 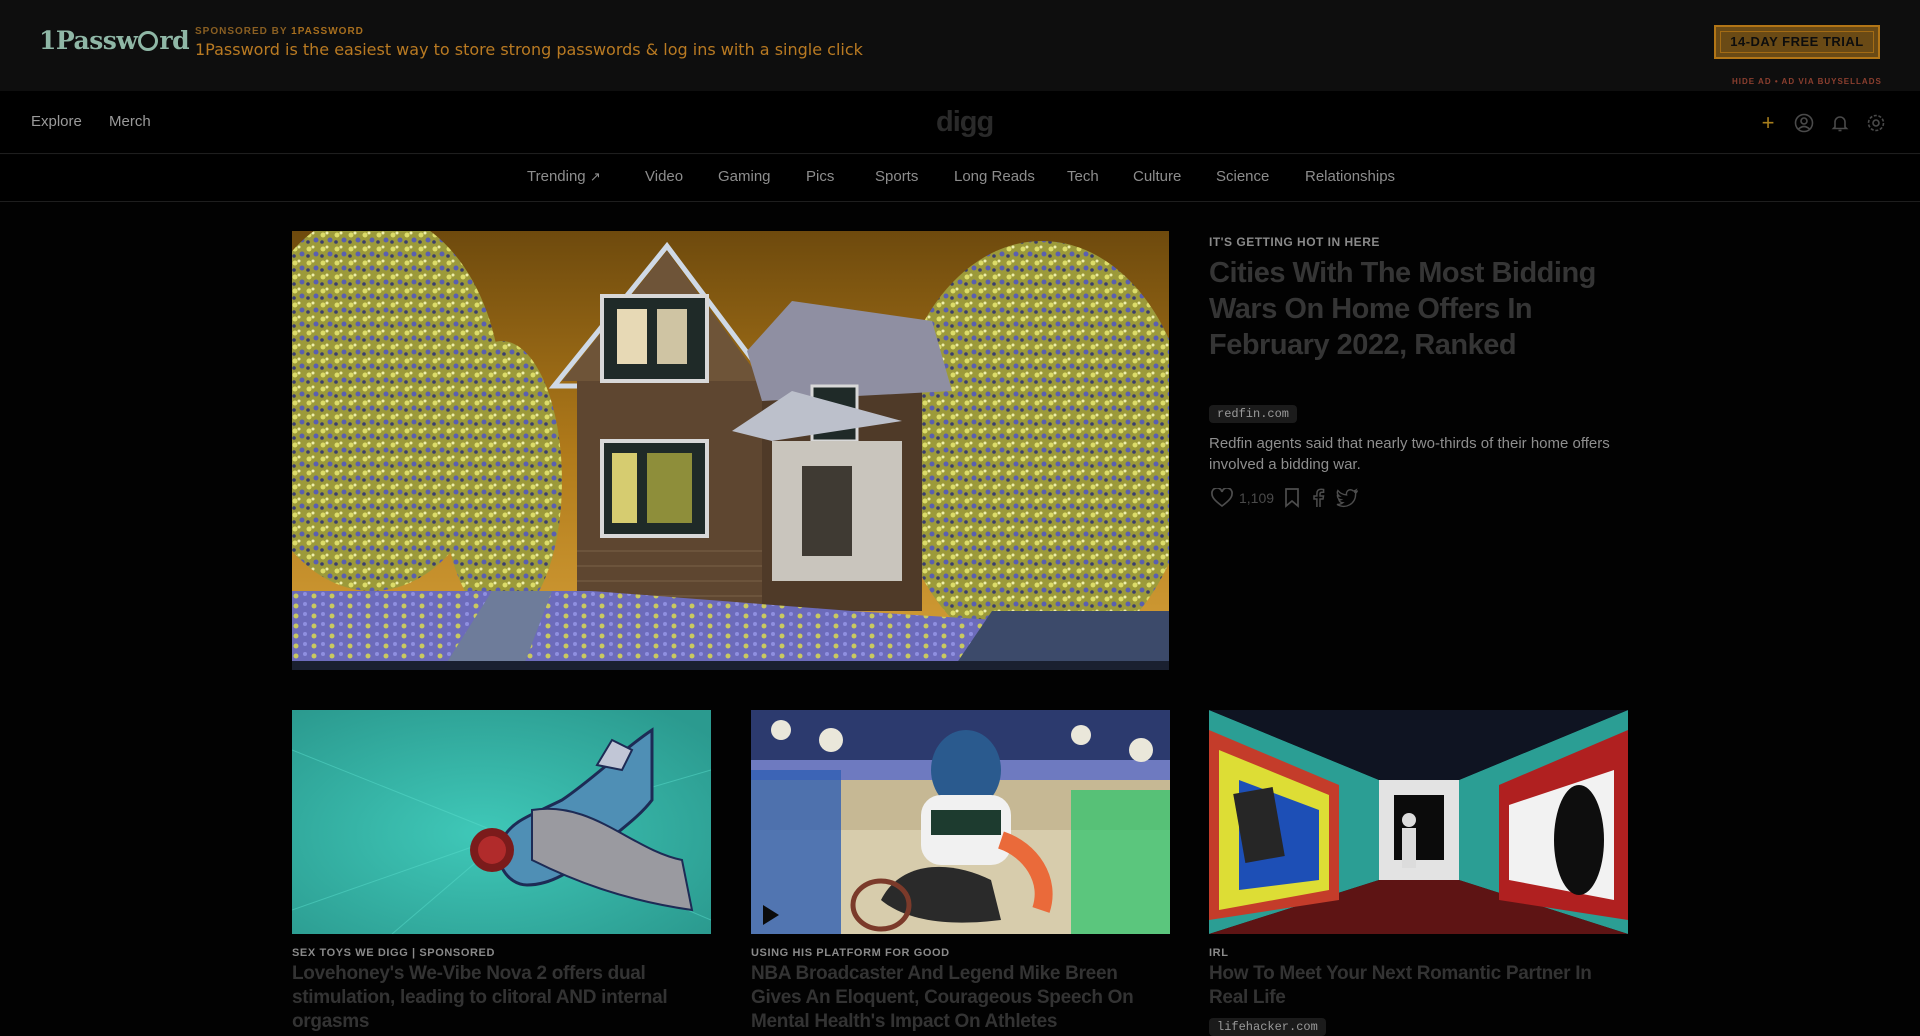 What do you see at coordinates (1350, 176) in the screenshot?
I see `category-relationships: Relationships` at bounding box center [1350, 176].